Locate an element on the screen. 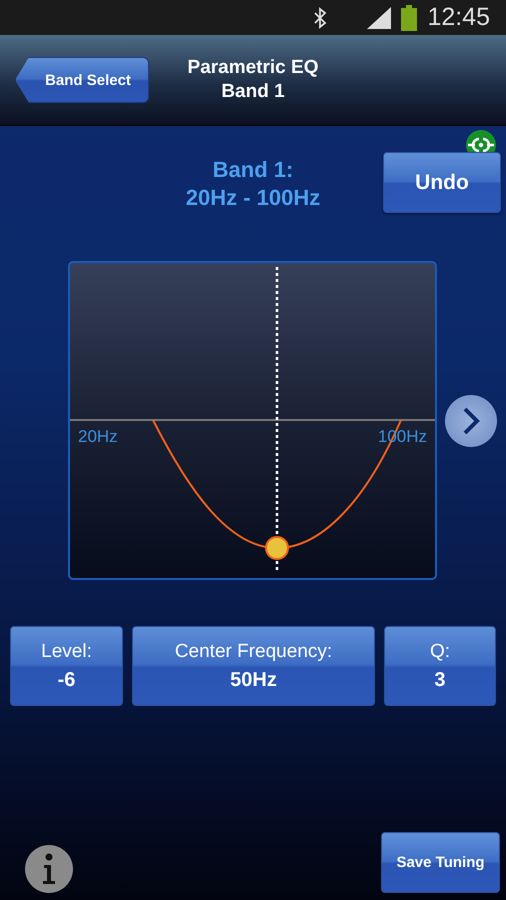 This screenshot has height=900, width=506. parameter-button: Q: 3 is located at coordinates (440, 666).